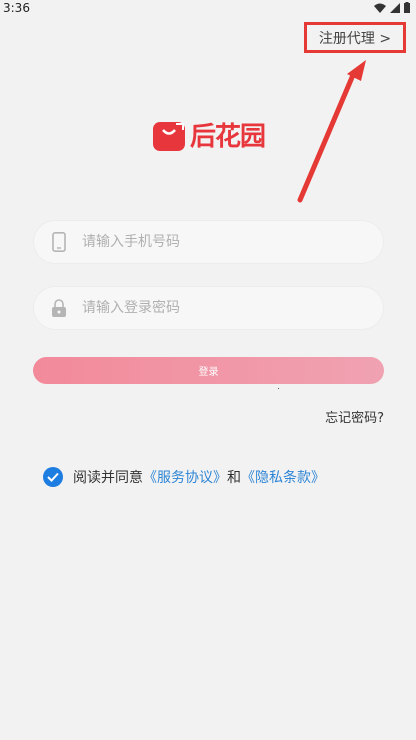  Describe the element at coordinates (380, 8) in the screenshot. I see `wifi-icon` at that location.